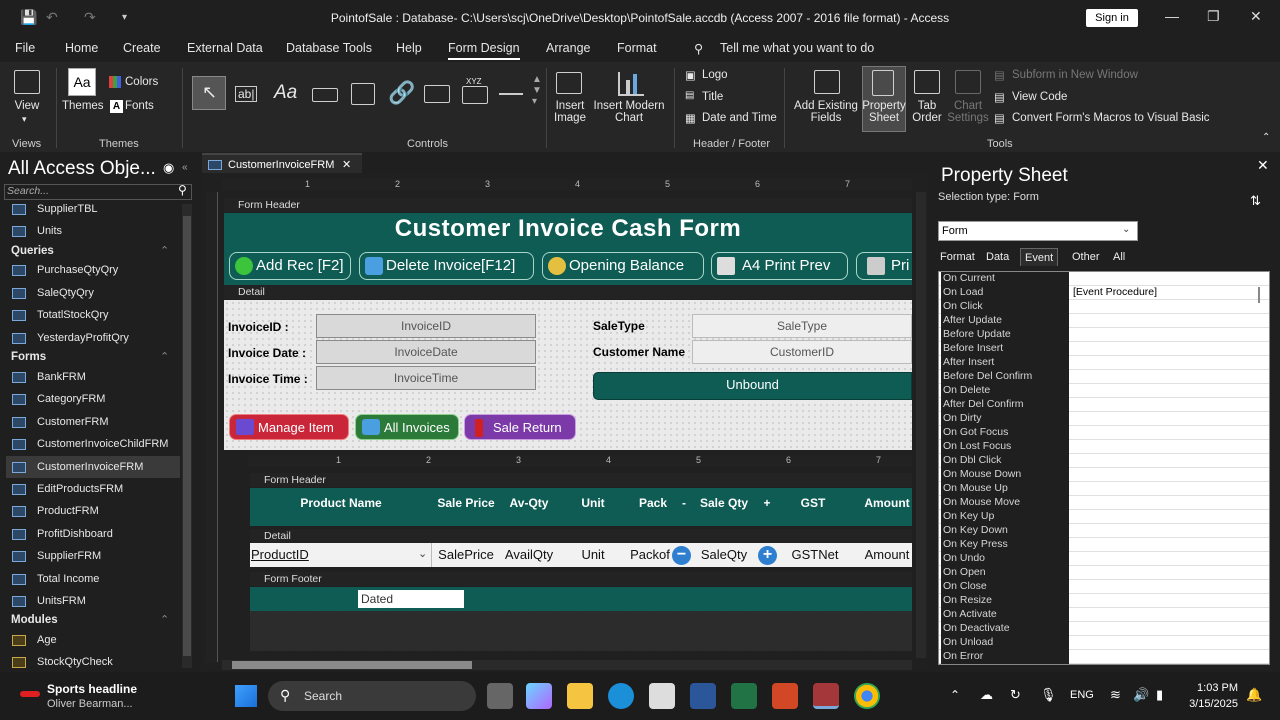  What do you see at coordinates (182, 190) in the screenshot?
I see `search-icon: ⚲` at bounding box center [182, 190].